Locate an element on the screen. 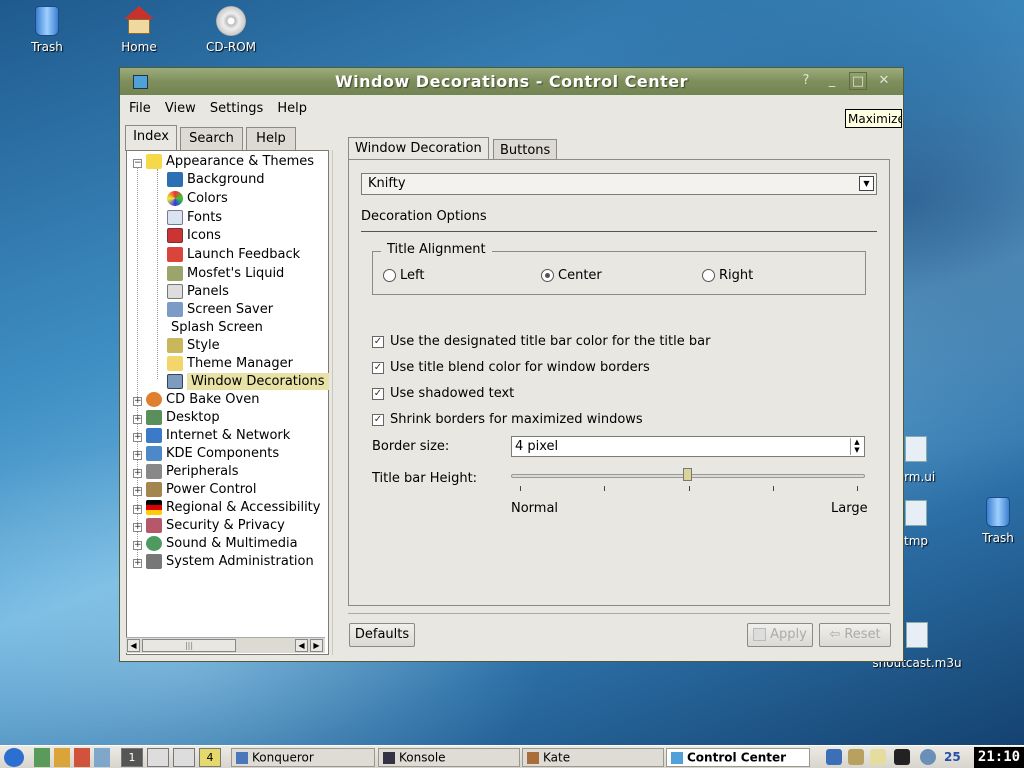  reset-button: ⇦ Reset is located at coordinates (855, 635).